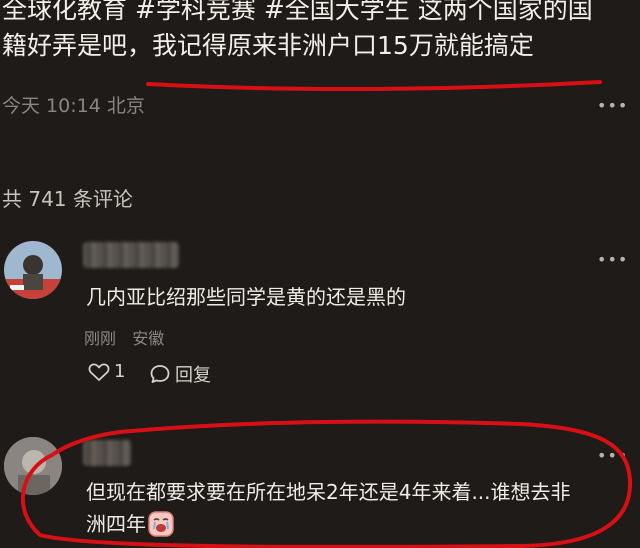  What do you see at coordinates (73, 106) in the screenshot?
I see `post-timestamp: 今天 10:14 北京` at bounding box center [73, 106].